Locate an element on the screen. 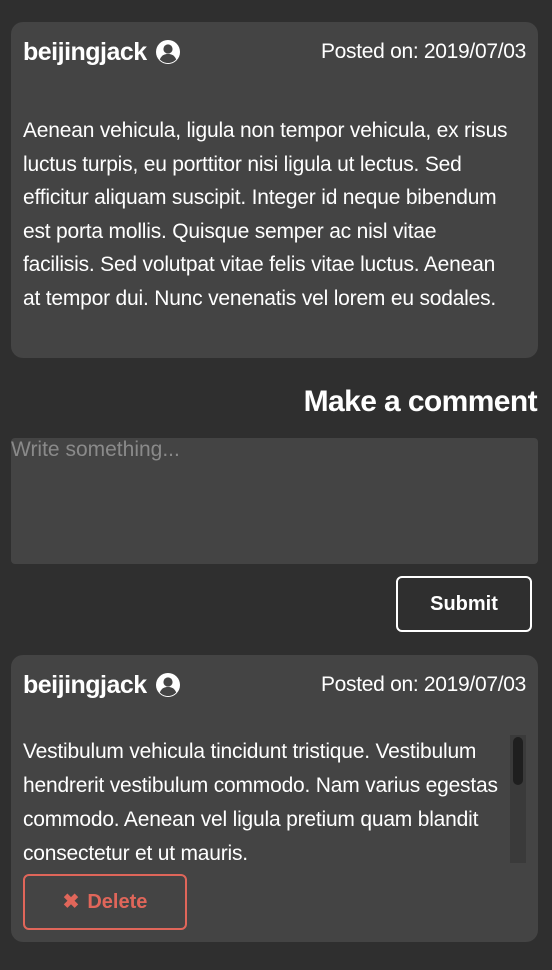 The image size is (552, 970). post-header: beijingjack Posted on: 2019/07/03 is located at coordinates (274, 52).